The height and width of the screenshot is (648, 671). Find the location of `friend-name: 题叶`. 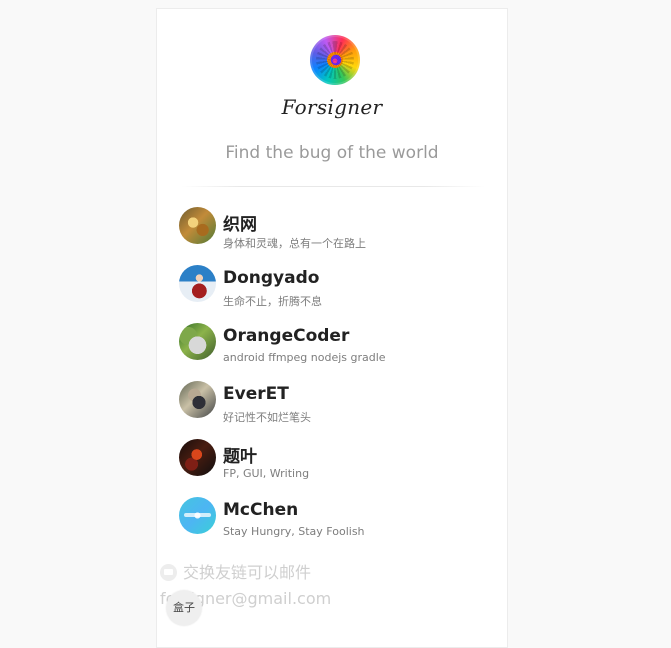

friend-name: 题叶 is located at coordinates (240, 454).